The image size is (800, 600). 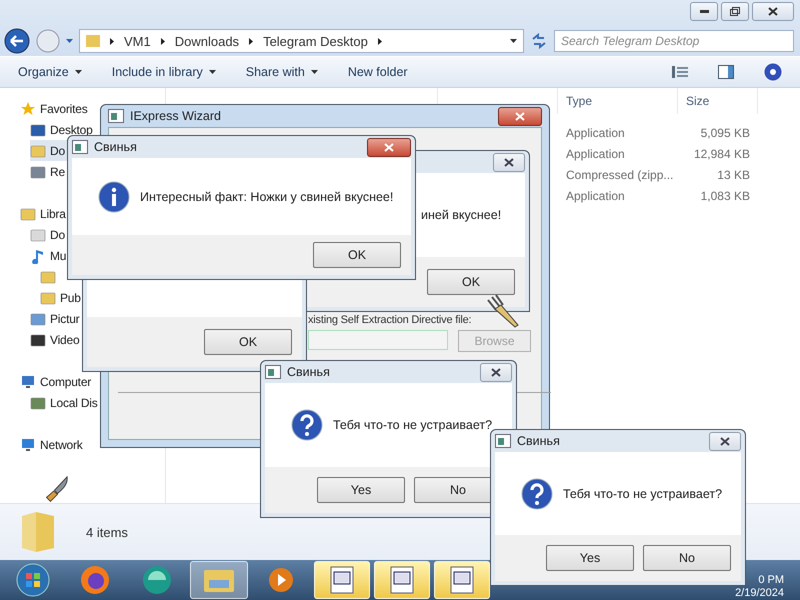 I want to click on minimize-button, so click(x=704, y=11).